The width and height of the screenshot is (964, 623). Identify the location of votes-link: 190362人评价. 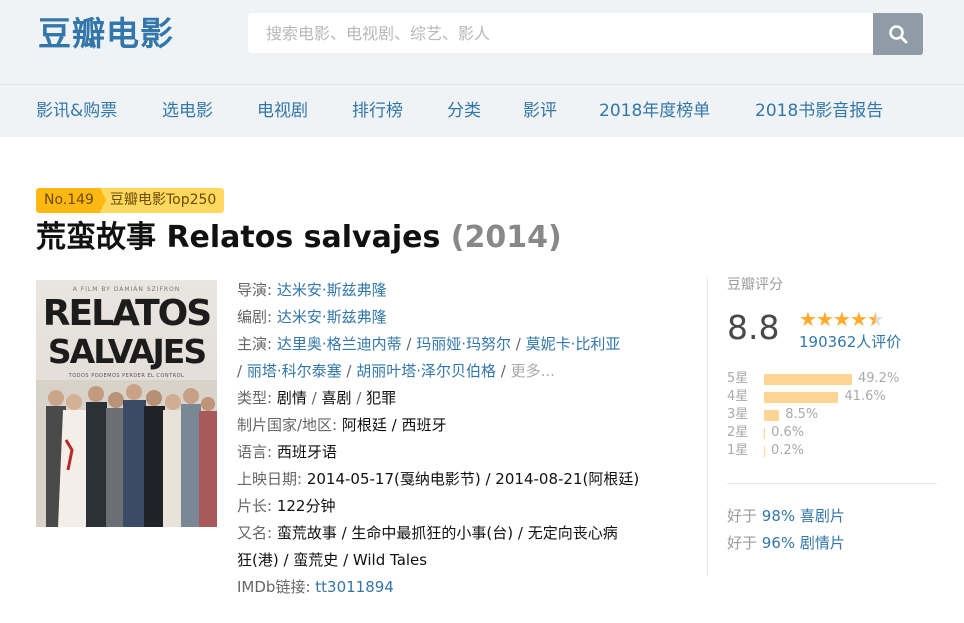
(850, 342).